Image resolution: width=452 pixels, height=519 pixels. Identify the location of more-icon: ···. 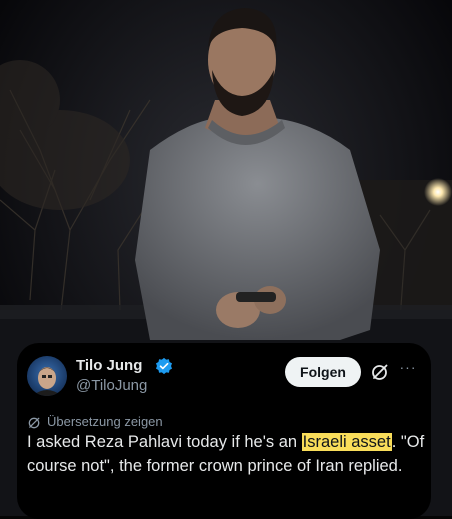
(408, 369).